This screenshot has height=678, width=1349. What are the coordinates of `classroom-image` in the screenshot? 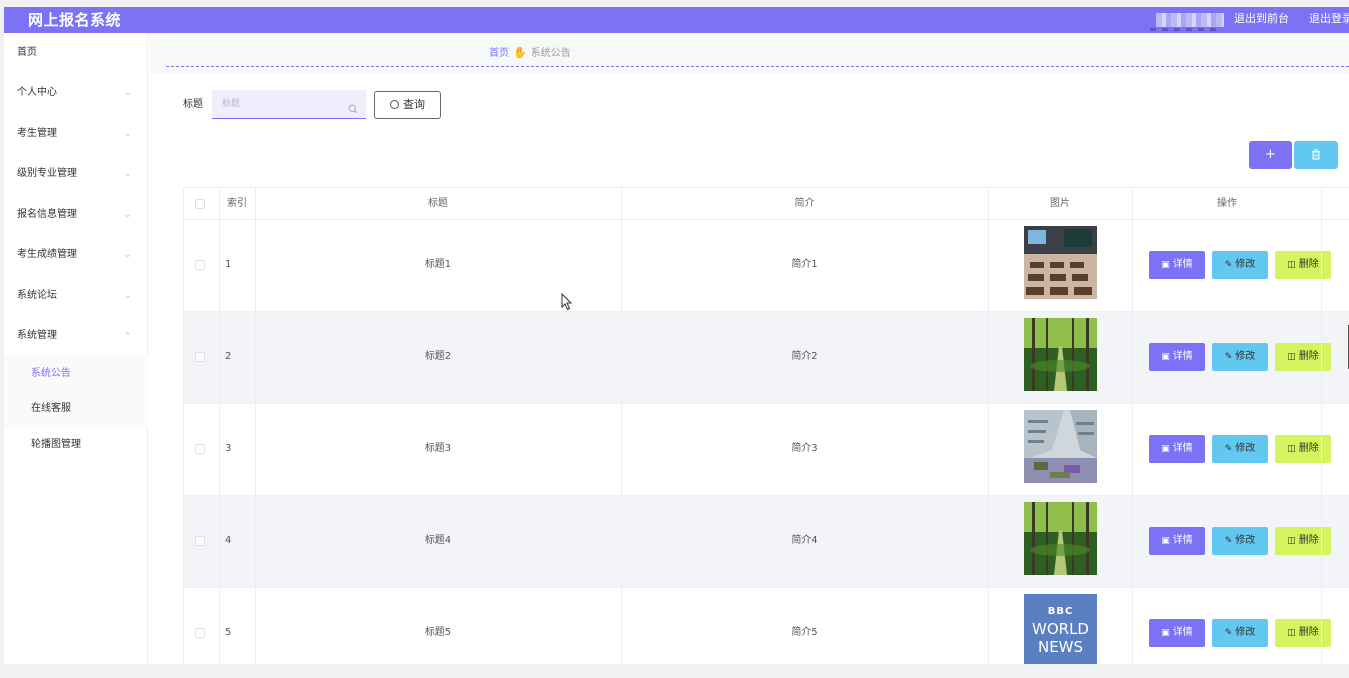 It's located at (1060, 262).